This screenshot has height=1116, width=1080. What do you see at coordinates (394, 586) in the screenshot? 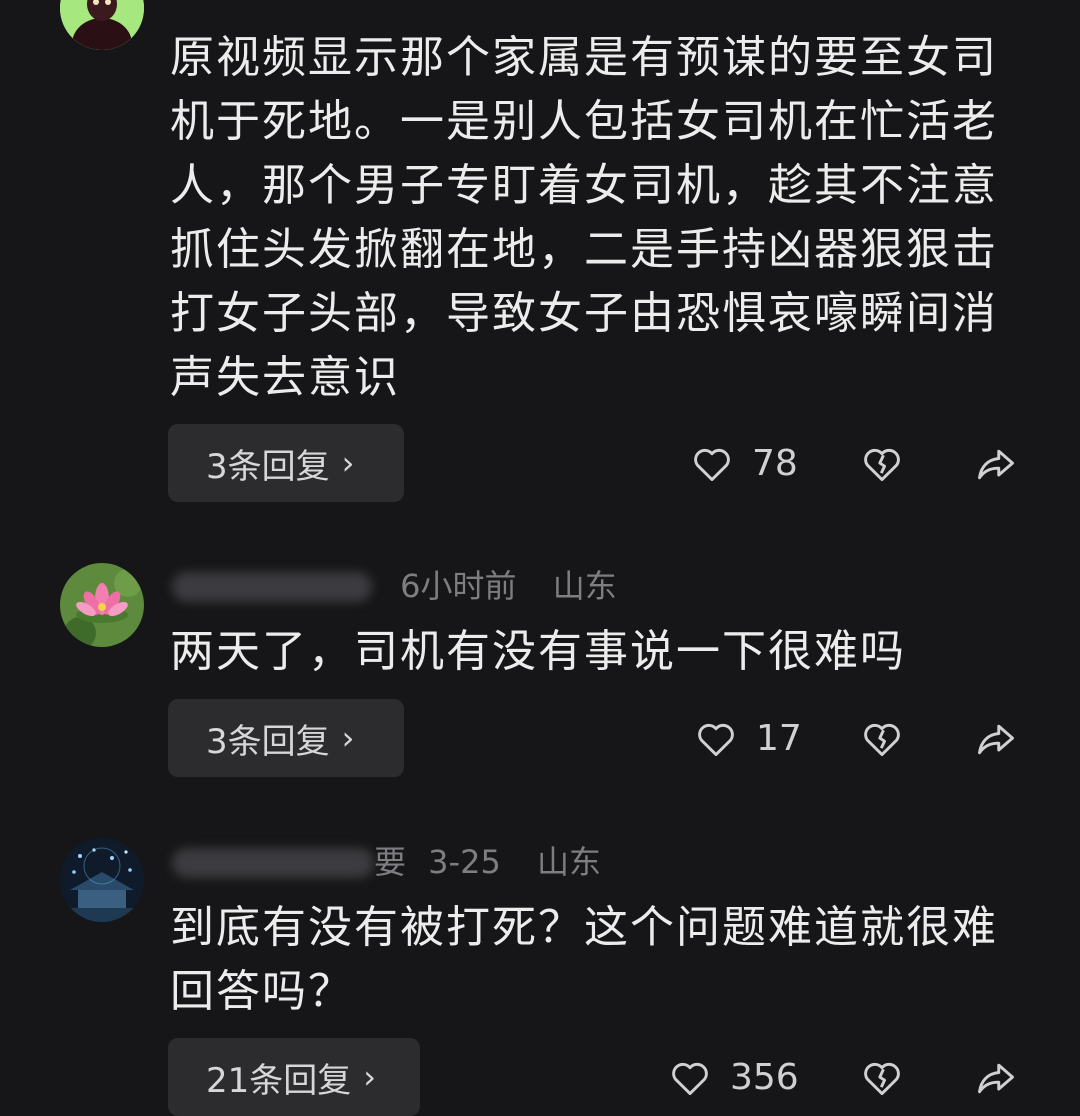
I see `comment-meta: 6小时前 山东` at bounding box center [394, 586].